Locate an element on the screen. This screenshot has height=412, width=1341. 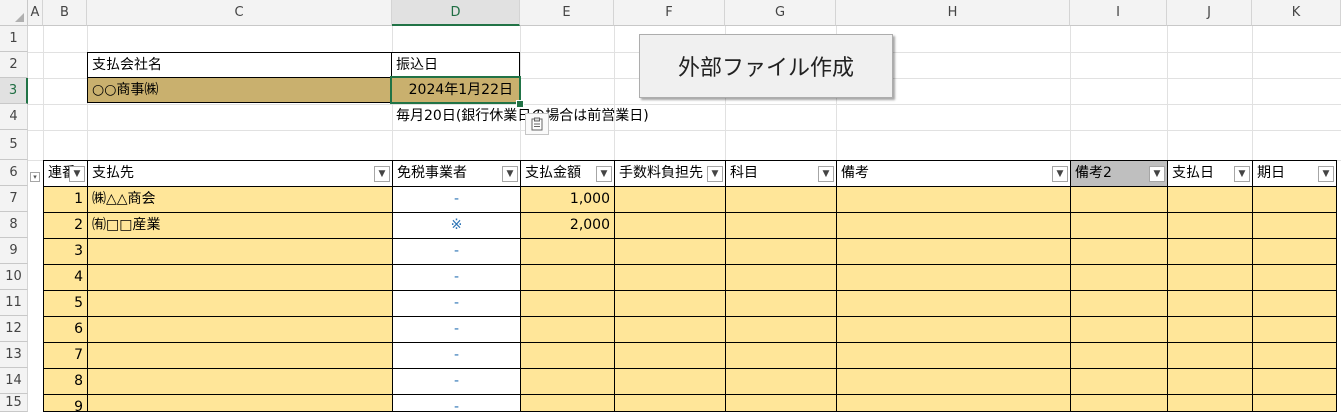
create-external-file-button: 外部ファイル作成 is located at coordinates (766, 66).